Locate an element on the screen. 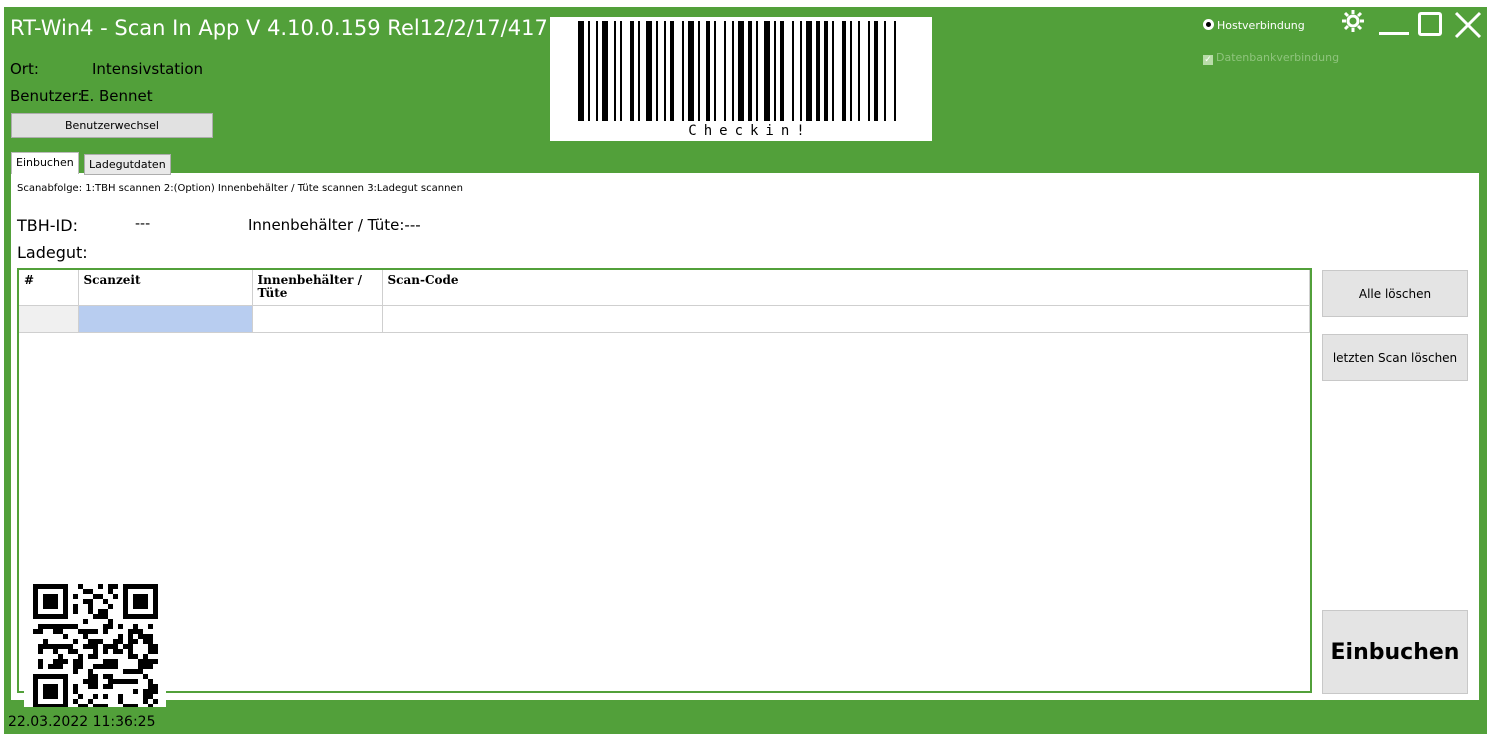  book-in-button: Einbuchen is located at coordinates (1395, 652).